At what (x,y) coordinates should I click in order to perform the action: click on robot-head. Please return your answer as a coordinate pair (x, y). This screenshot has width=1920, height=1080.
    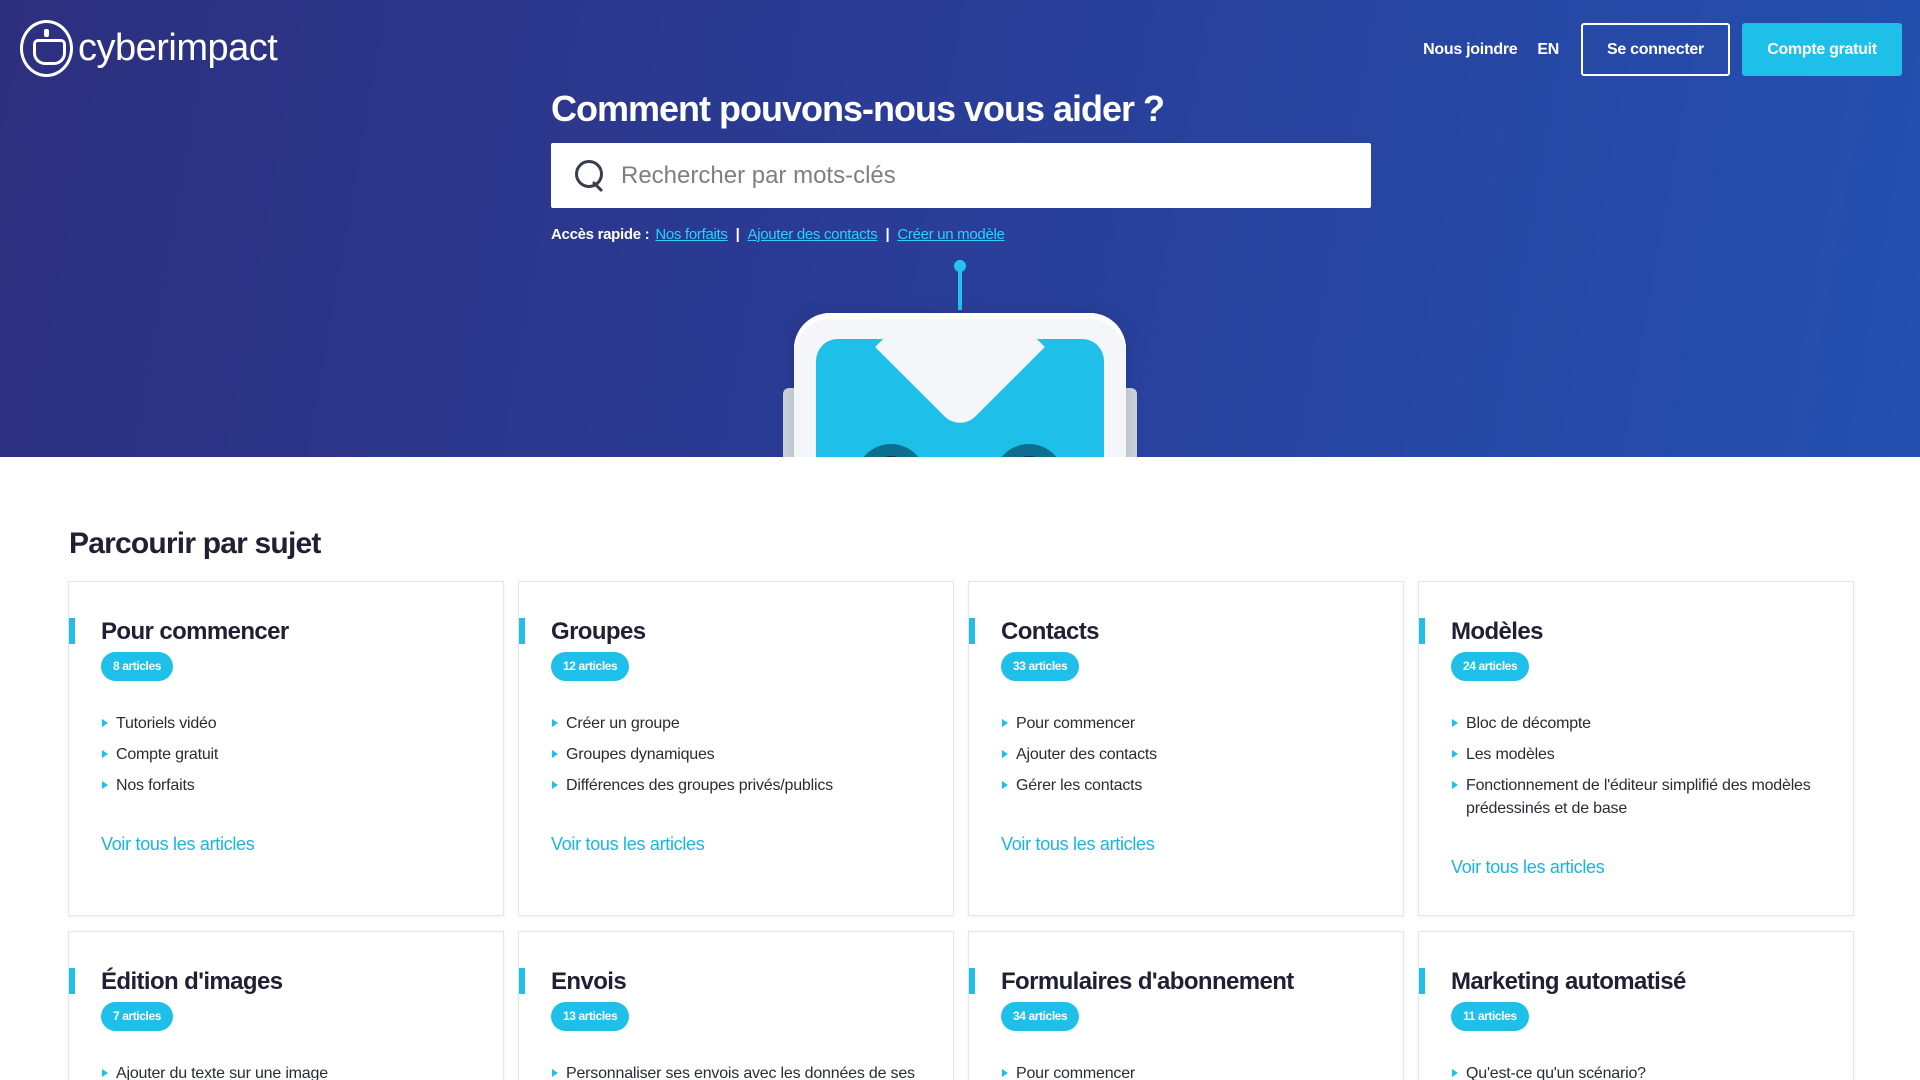
    Looking at the image, I should click on (960, 385).